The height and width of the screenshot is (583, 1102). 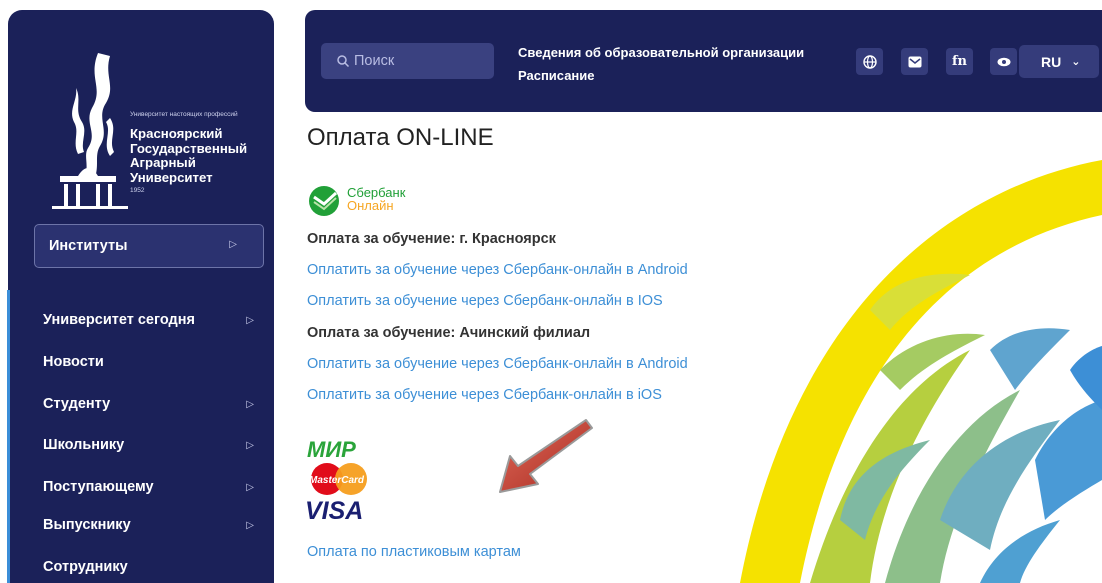 I want to click on mail-button, so click(x=914, y=61).